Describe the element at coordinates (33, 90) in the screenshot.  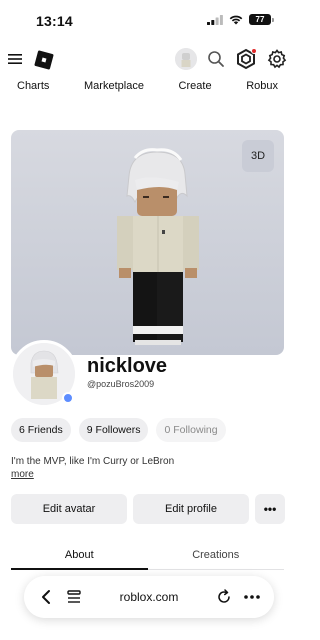
I see `nav-tab-charts: Charts` at that location.